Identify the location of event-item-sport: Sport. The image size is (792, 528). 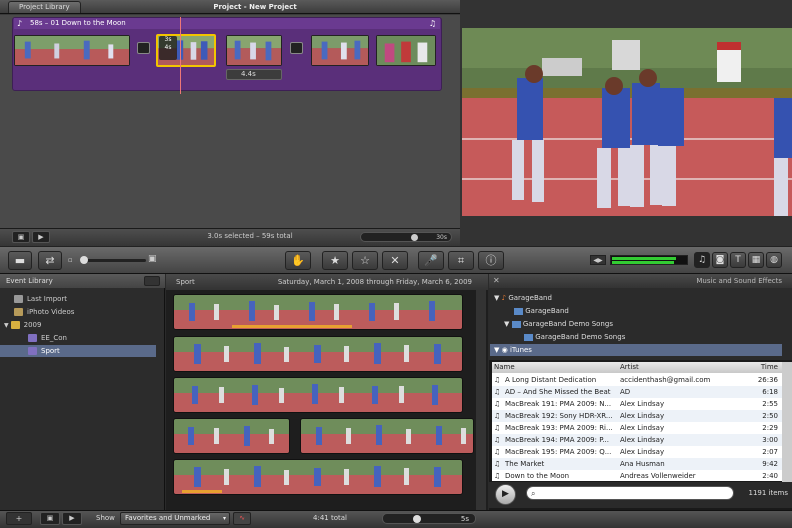
(78, 351).